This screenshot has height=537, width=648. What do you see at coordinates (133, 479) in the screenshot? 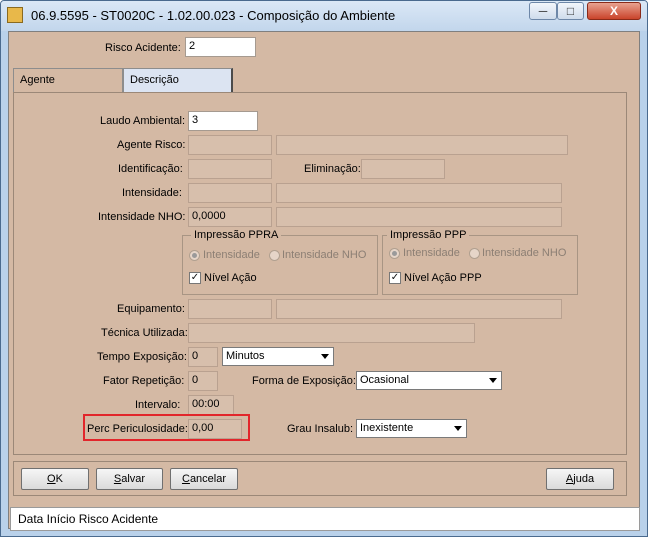
I see `salvar-label: alvar` at bounding box center [133, 479].